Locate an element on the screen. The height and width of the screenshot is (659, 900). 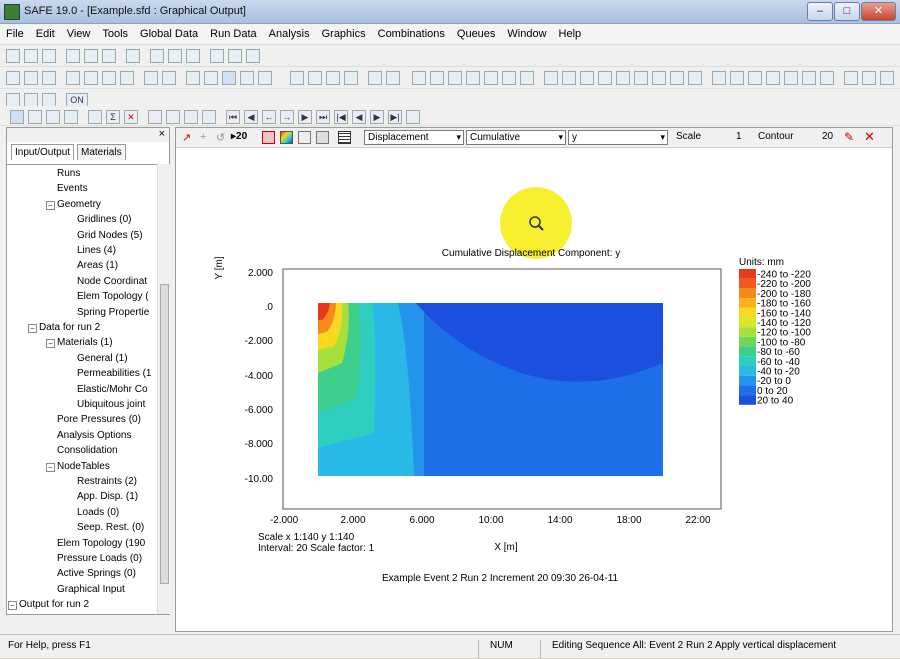
menu-queues: Queues is located at coordinates (476, 32).